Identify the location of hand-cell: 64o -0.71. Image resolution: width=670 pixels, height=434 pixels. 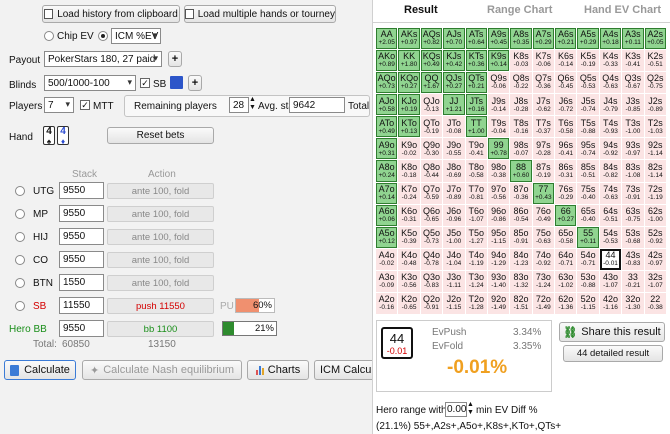
(566, 259).